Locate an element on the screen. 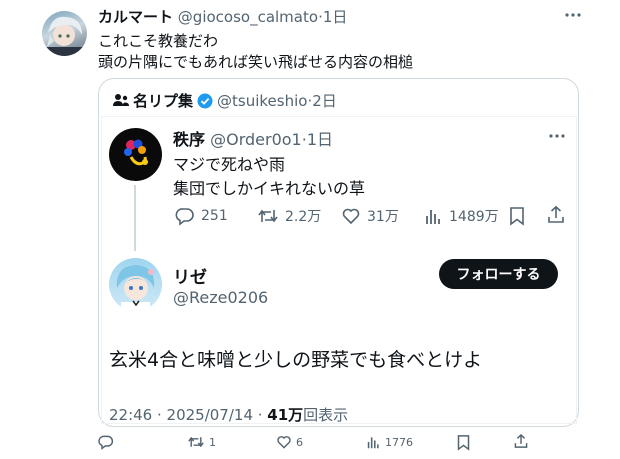 This screenshot has height=459, width=620. post-time: 1日 is located at coordinates (335, 17).